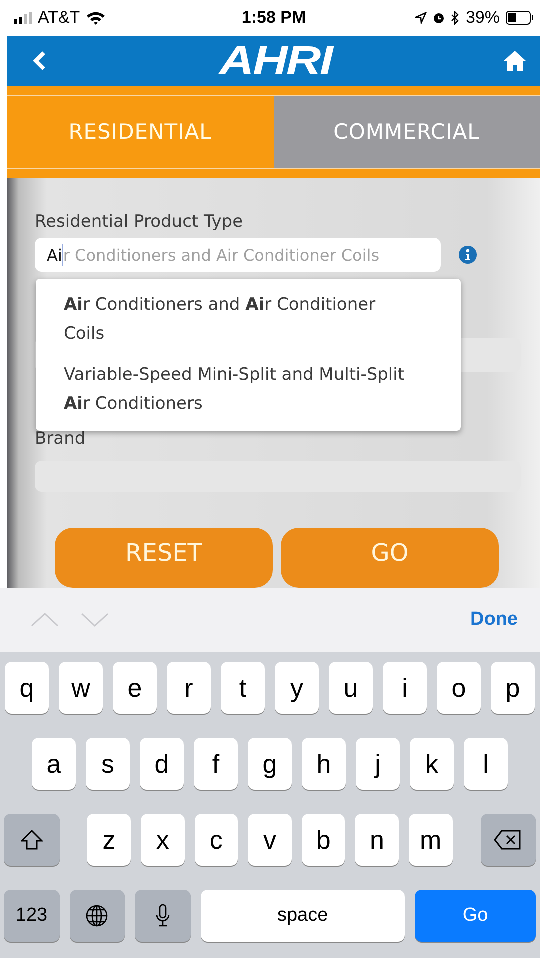  What do you see at coordinates (189, 688) in the screenshot?
I see `letter-key: r` at bounding box center [189, 688].